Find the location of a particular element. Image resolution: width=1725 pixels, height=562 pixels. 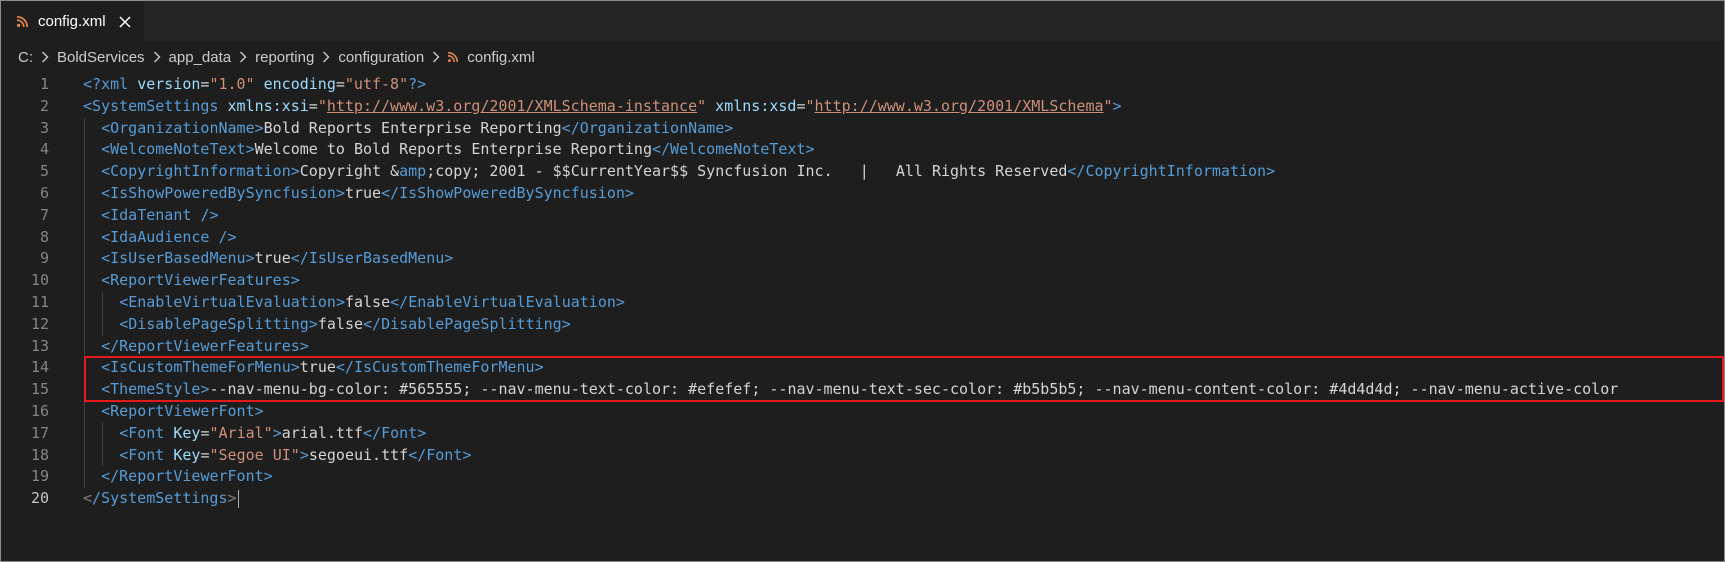

code-line: 16 <ReportViewerFont> is located at coordinates (862, 412).